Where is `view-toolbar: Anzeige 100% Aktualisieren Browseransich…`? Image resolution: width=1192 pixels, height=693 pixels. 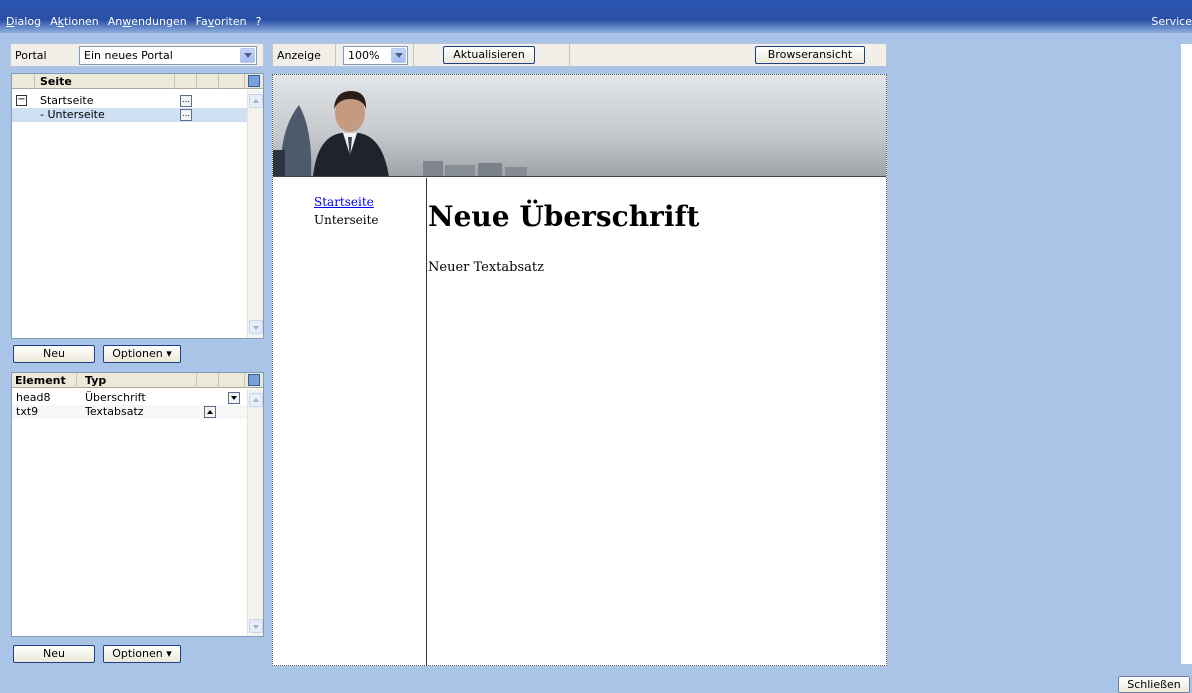
view-toolbar: Anzeige 100% Aktualisieren Browseransich… is located at coordinates (579, 55).